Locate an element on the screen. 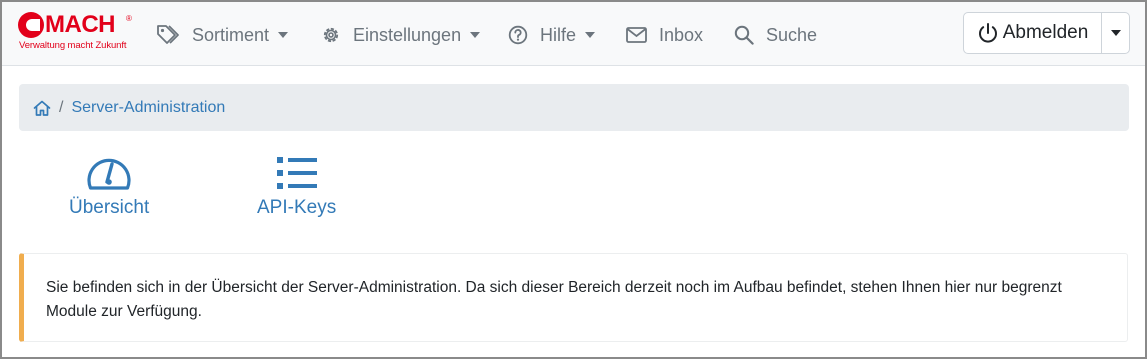 The width and height of the screenshot is (1147, 359). logo-mark is located at coordinates (31, 25).